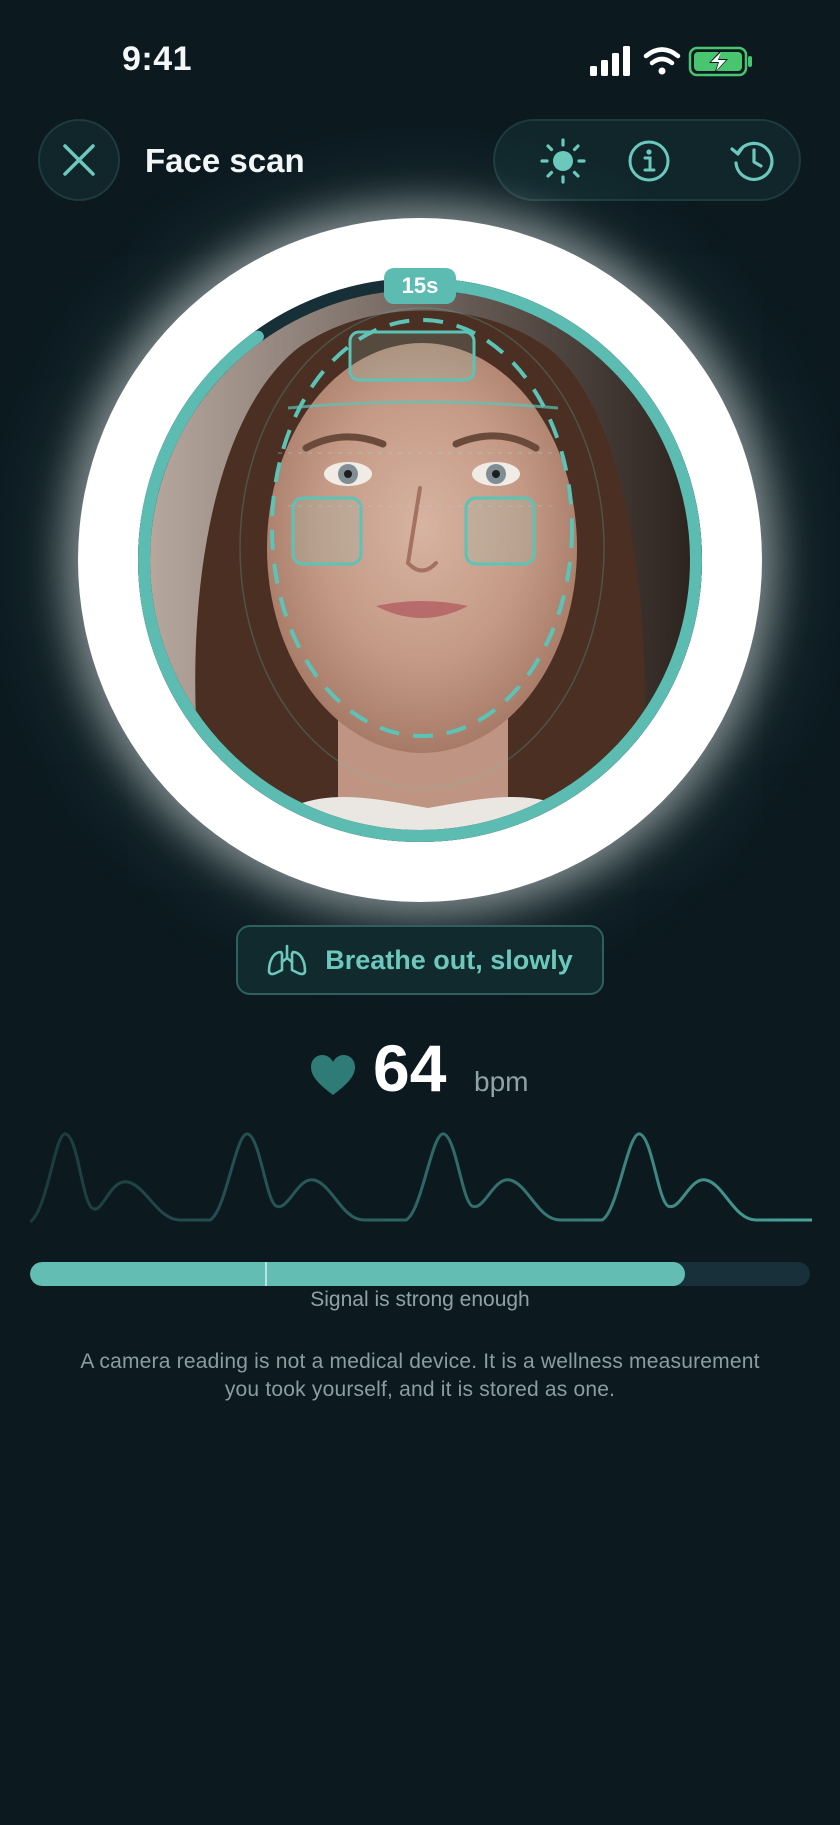 The width and height of the screenshot is (840, 1825). Describe the element at coordinates (157, 59) in the screenshot. I see `status-time: 9:41` at that location.